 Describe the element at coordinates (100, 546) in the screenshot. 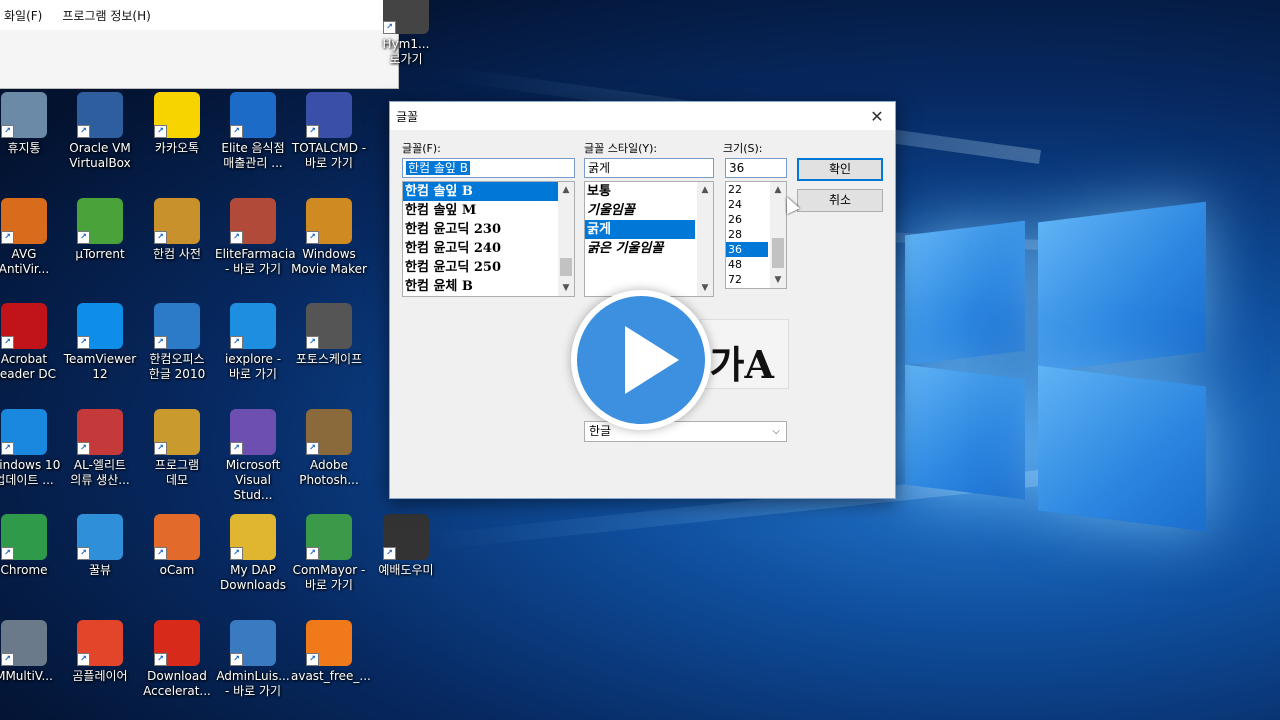

I see `desktop-icon: ↗ 꿀뷰` at that location.